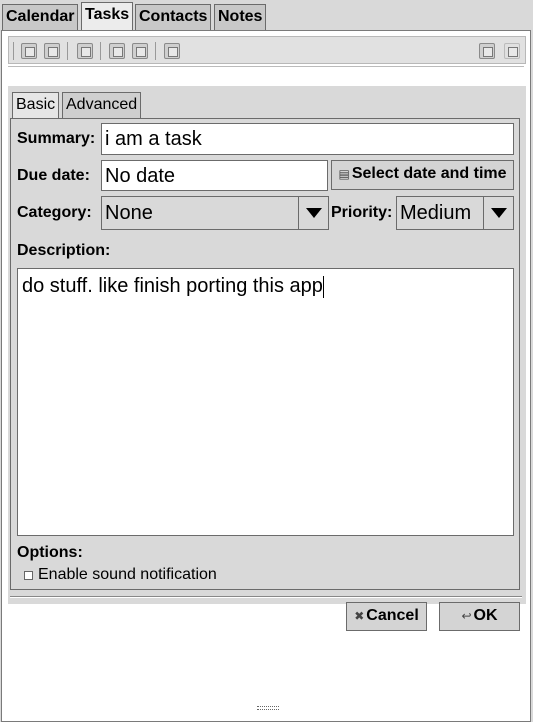  Describe the element at coordinates (107, 16) in the screenshot. I see `tab-tasks: Tasks` at that location.